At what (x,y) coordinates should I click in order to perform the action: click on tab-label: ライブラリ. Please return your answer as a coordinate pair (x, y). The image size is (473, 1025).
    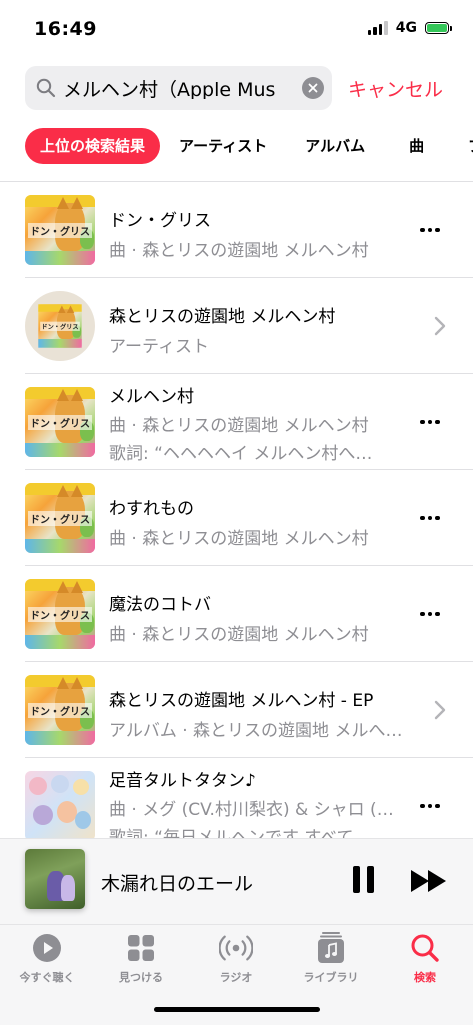
    Looking at the image, I should click on (331, 977).